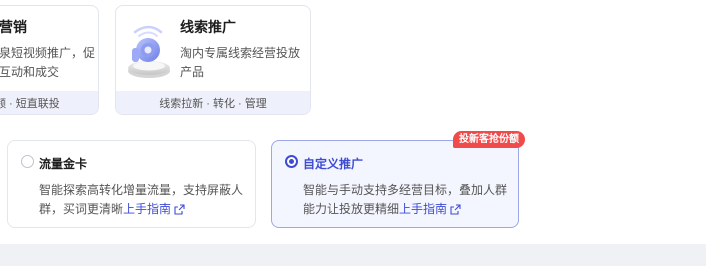  Describe the element at coordinates (27, 161) in the screenshot. I see `radio-traffic-gold` at that location.